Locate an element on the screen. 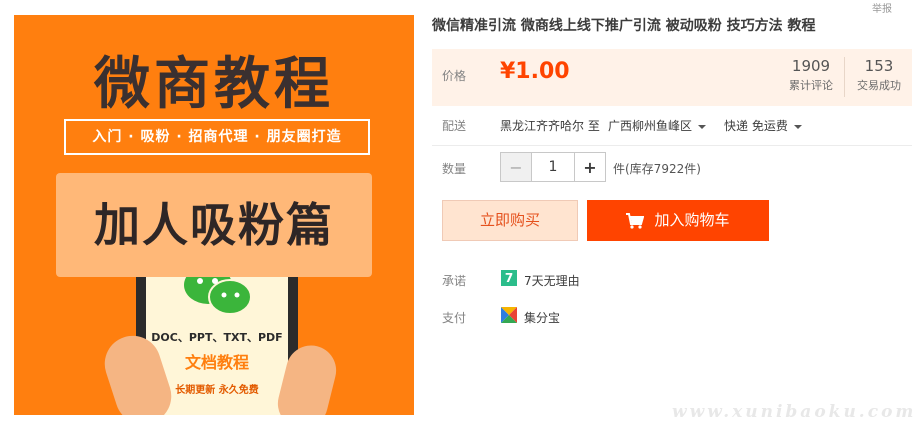 Image resolution: width=924 pixels, height=426 pixels. delivery-destination-select: 广西柳州鱼峰区 is located at coordinates (657, 125).